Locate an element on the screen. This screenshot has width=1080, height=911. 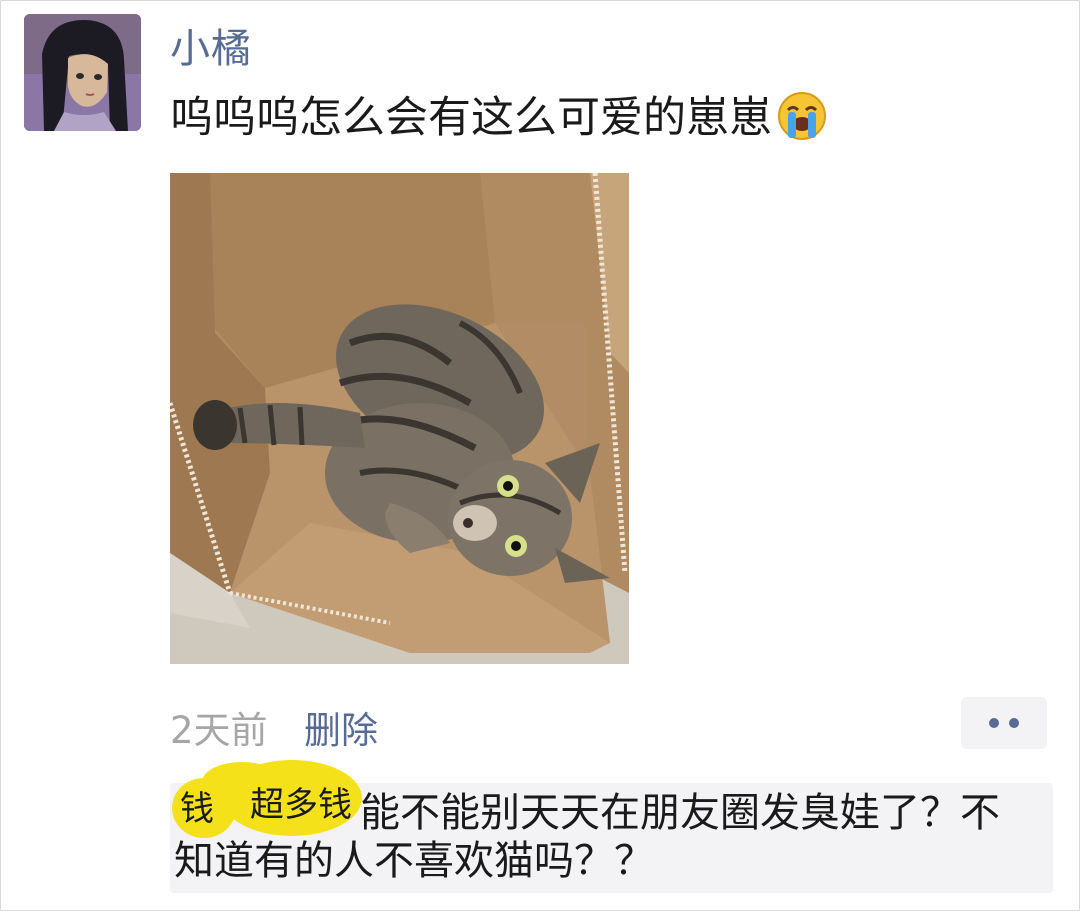
post-text: 呜呜呜怎么会有这么可爱的崽崽 is located at coordinates (550, 123).